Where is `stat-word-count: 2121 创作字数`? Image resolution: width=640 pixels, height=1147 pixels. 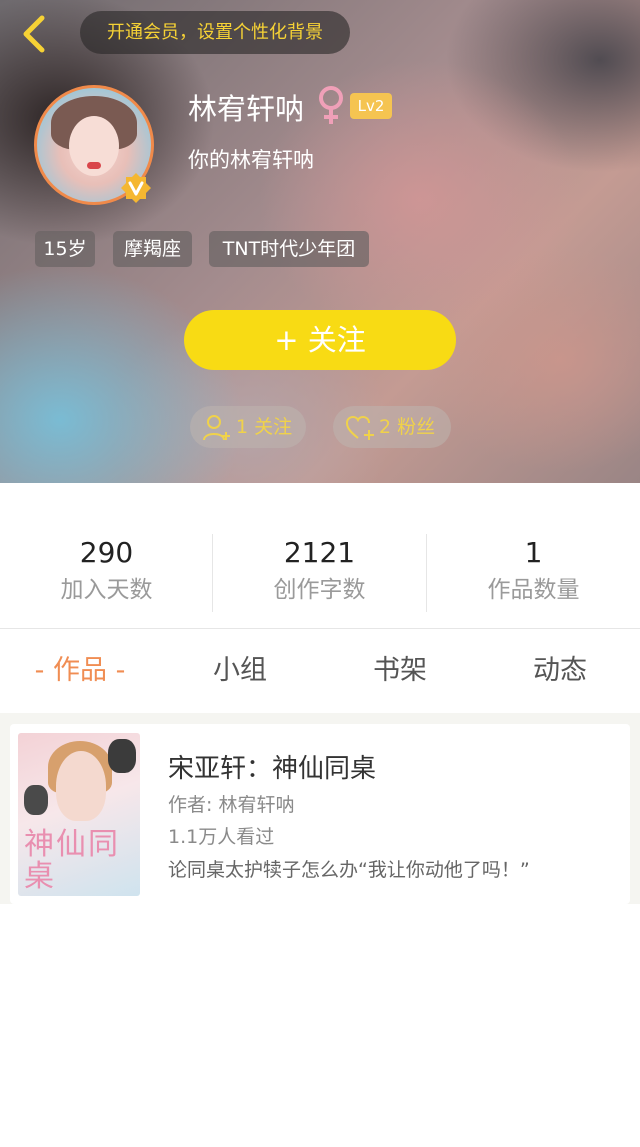
stat-word-count: 2121 创作字数 is located at coordinates (319, 570).